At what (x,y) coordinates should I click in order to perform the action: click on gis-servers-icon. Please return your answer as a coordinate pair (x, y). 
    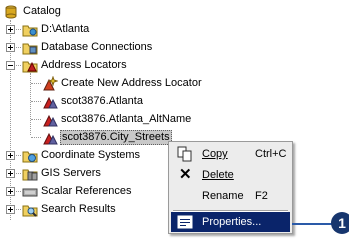
    Looking at the image, I should click on (30, 175).